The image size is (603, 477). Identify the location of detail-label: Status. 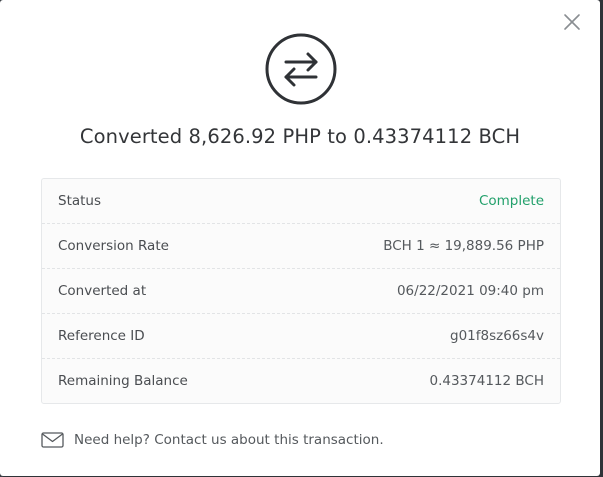
(80, 201).